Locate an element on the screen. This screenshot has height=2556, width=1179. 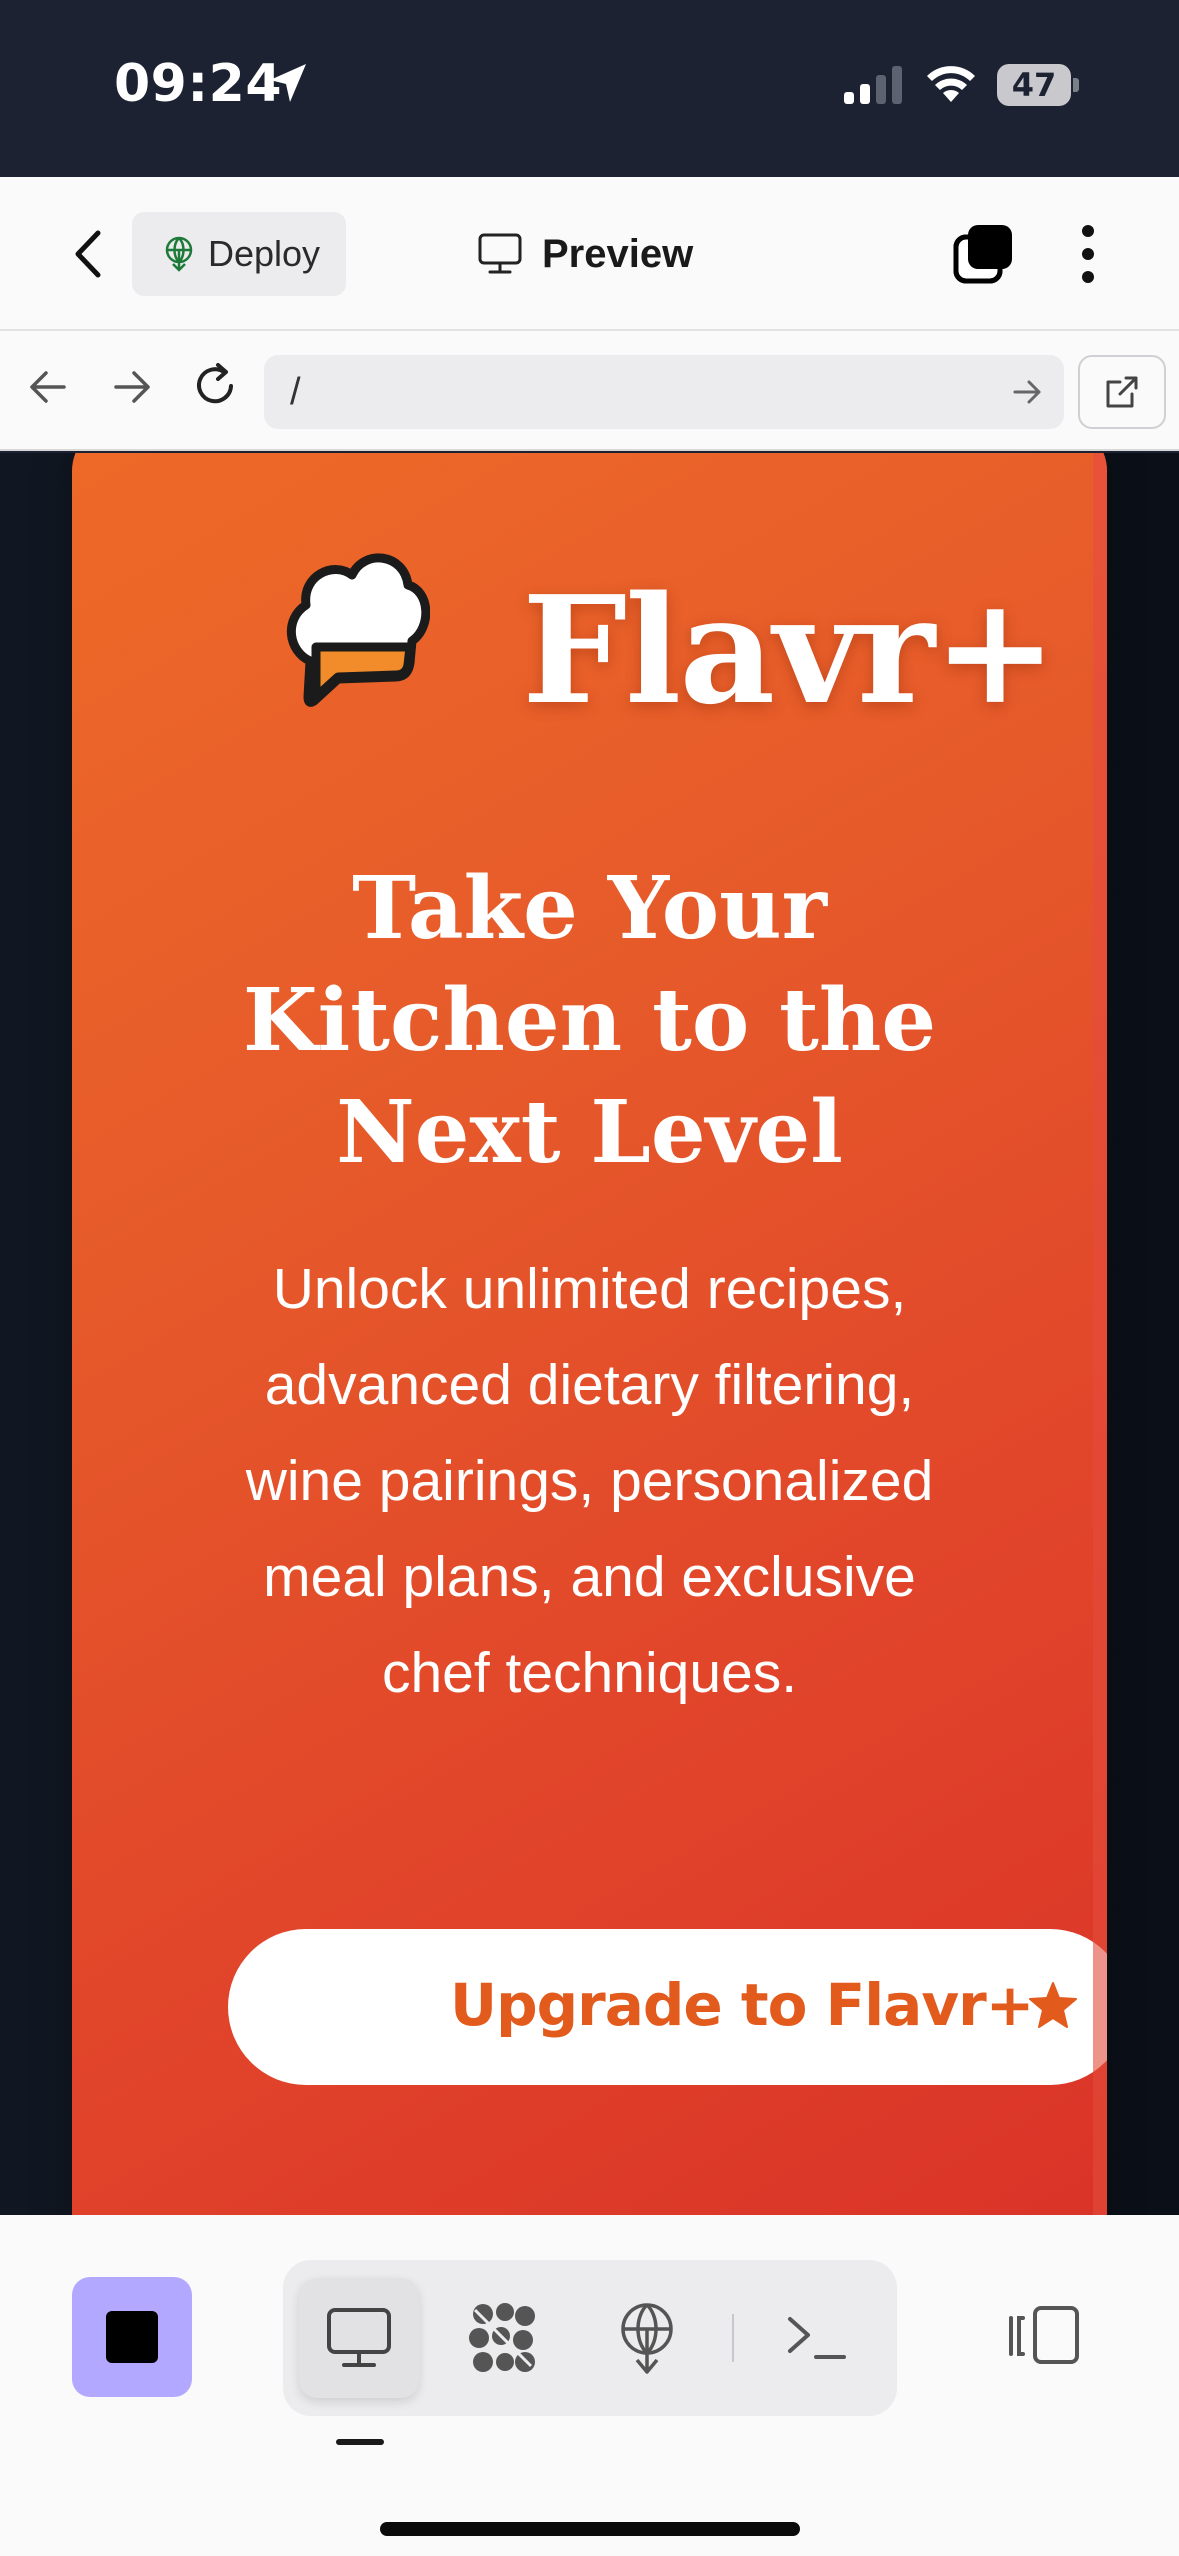
monitor-icon is located at coordinates (500, 253).